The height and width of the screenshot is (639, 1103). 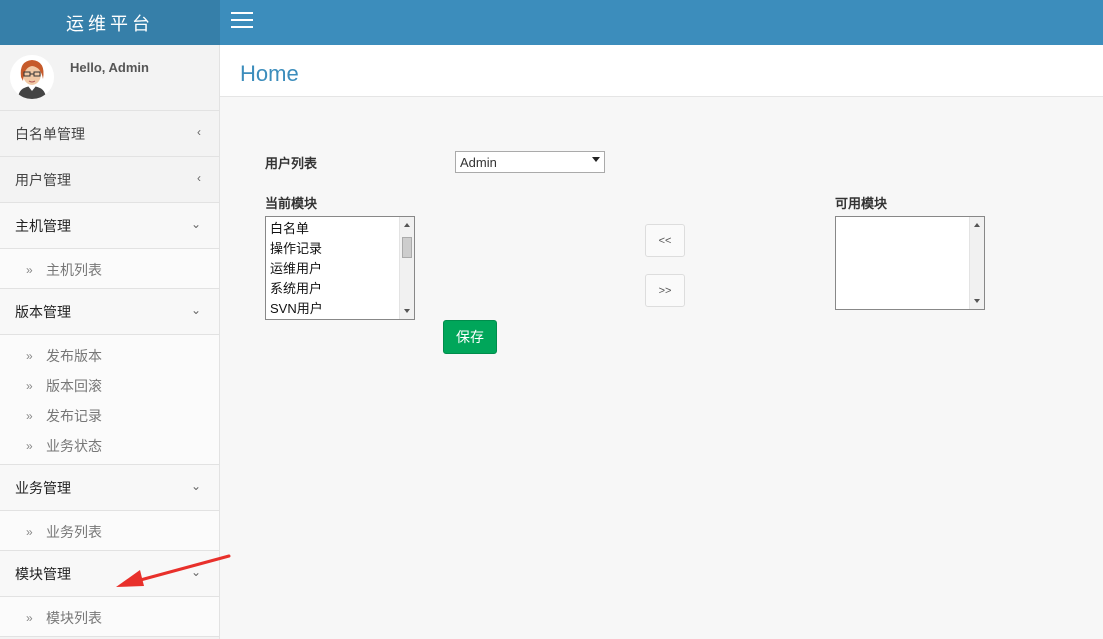 I want to click on avatar, so click(x=32, y=77).